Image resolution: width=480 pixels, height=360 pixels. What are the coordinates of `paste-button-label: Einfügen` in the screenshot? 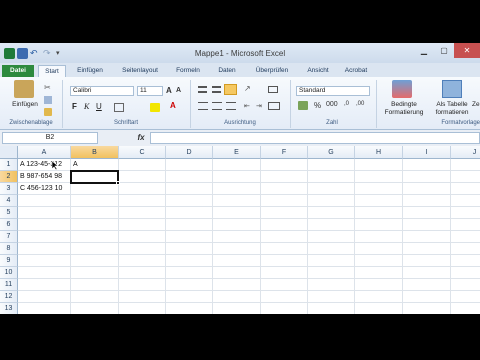 It's located at (25, 104).